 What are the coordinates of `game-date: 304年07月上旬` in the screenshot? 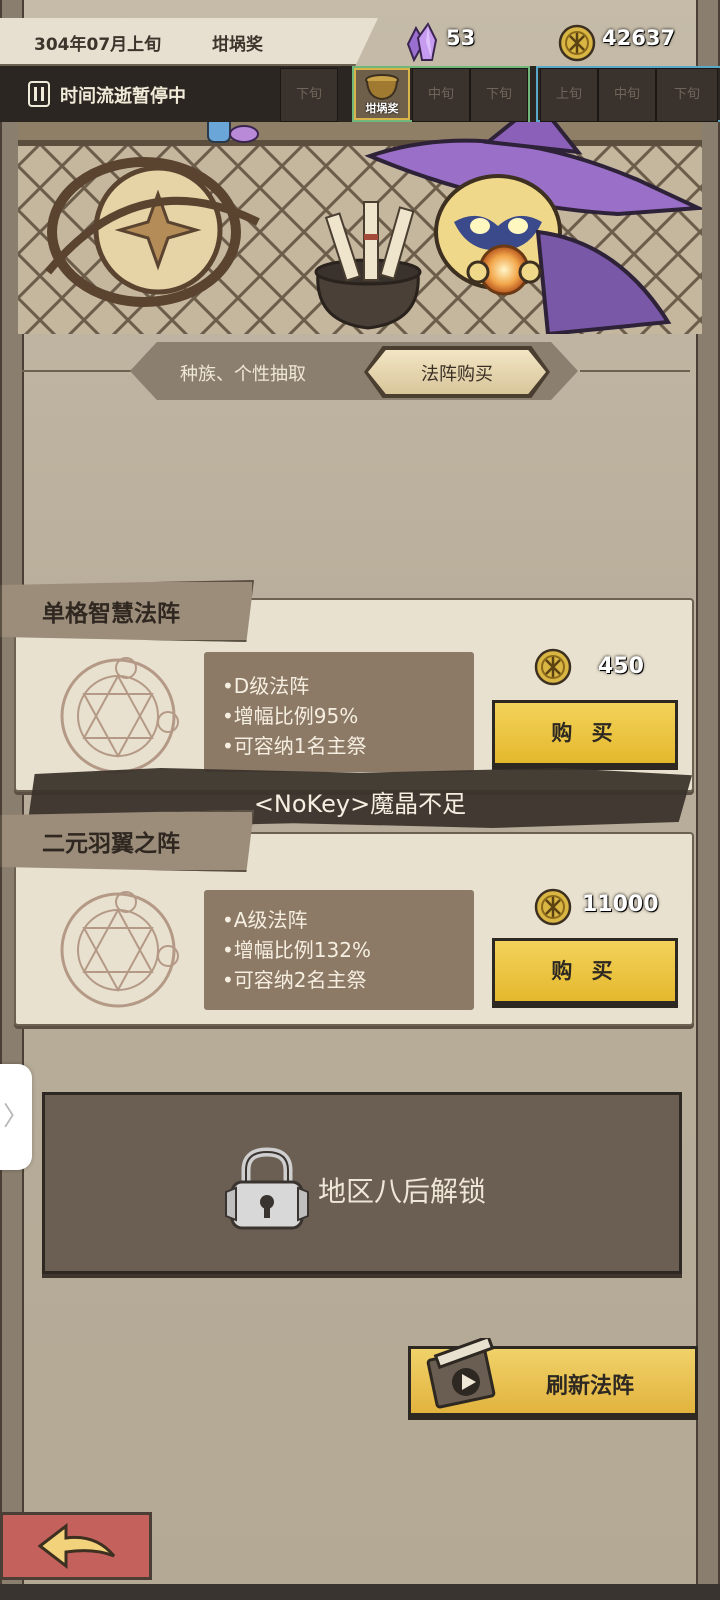 It's located at (98, 45).